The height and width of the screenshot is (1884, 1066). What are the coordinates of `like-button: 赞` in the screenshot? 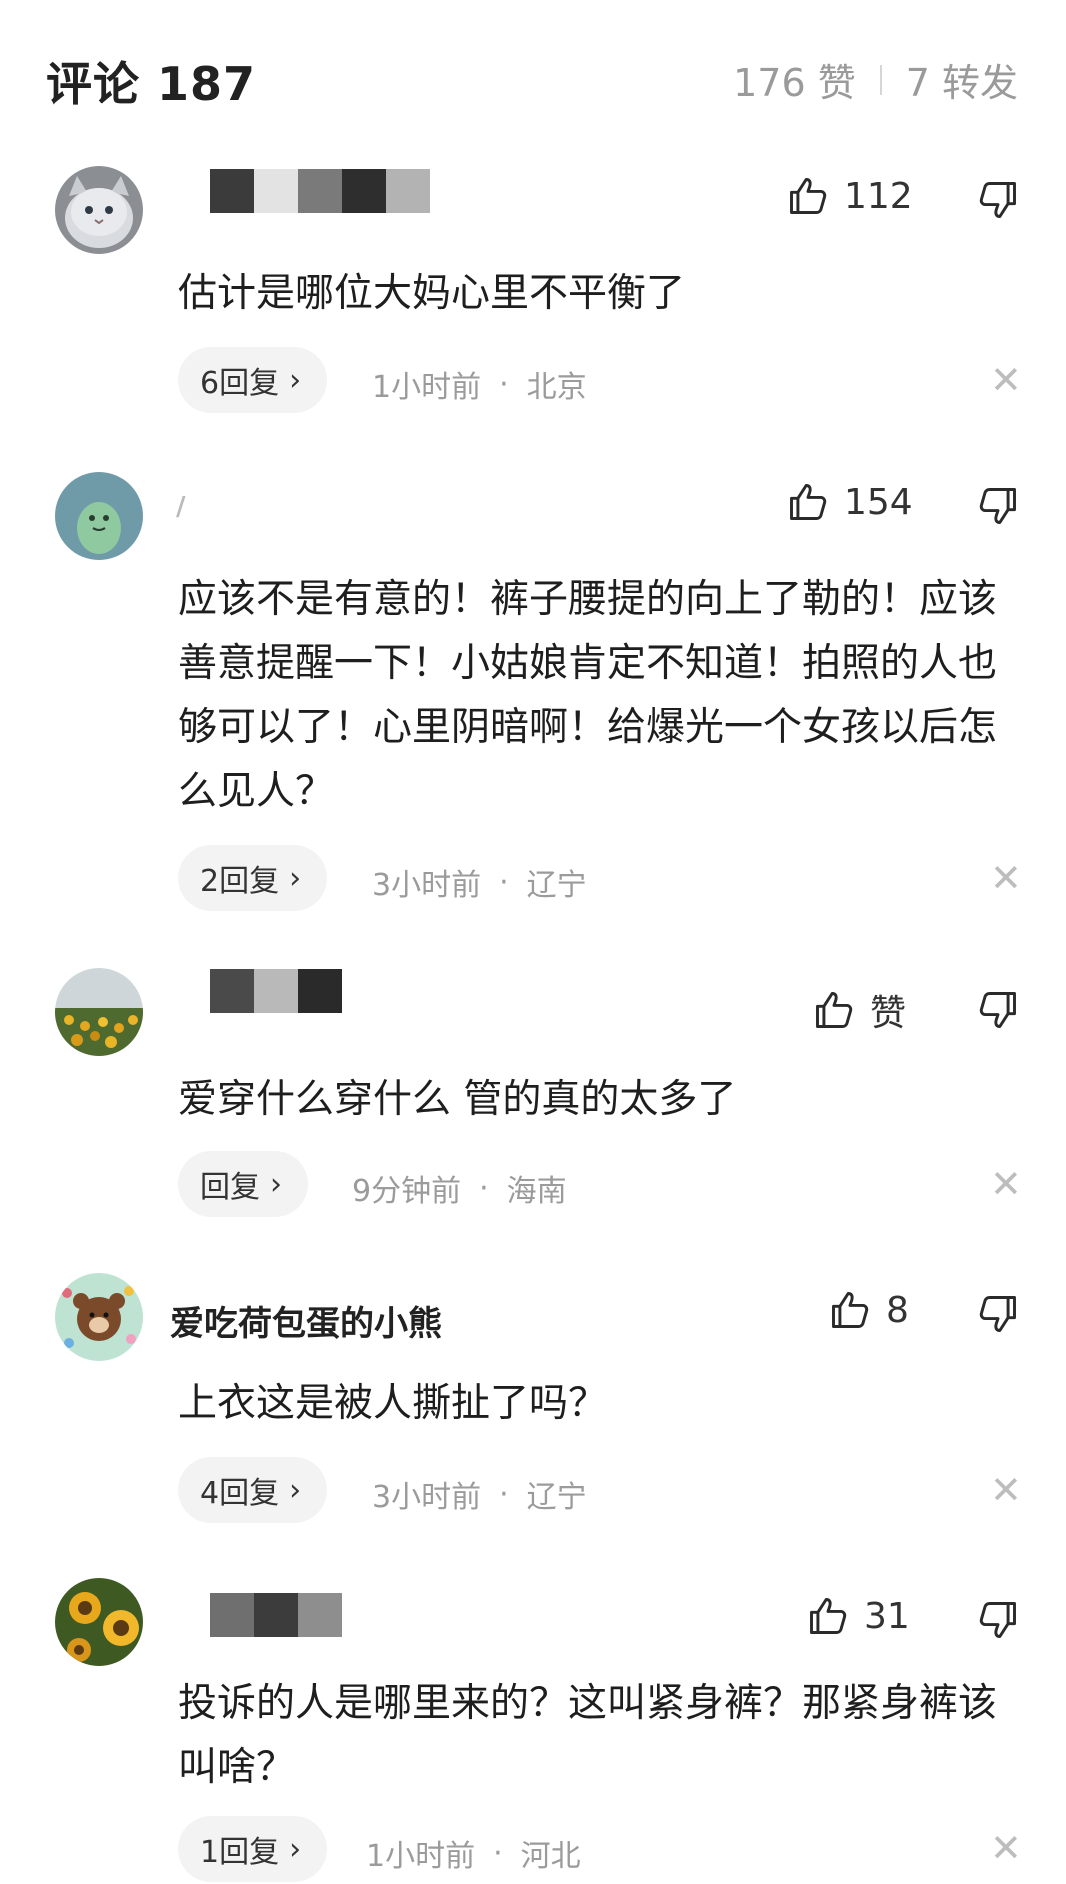 It's located at (859, 1010).